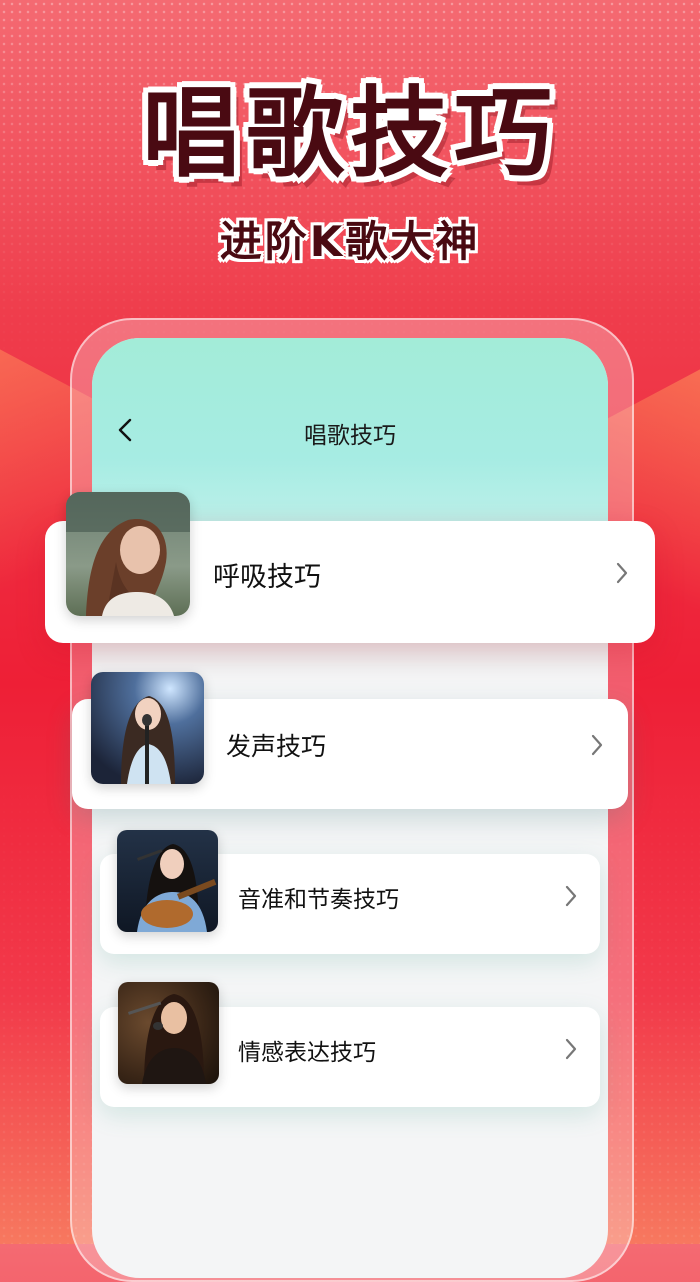 Image resolution: width=700 pixels, height=1282 pixels. What do you see at coordinates (349, 134) in the screenshot?
I see `promo-title: 唱歌技巧` at bounding box center [349, 134].